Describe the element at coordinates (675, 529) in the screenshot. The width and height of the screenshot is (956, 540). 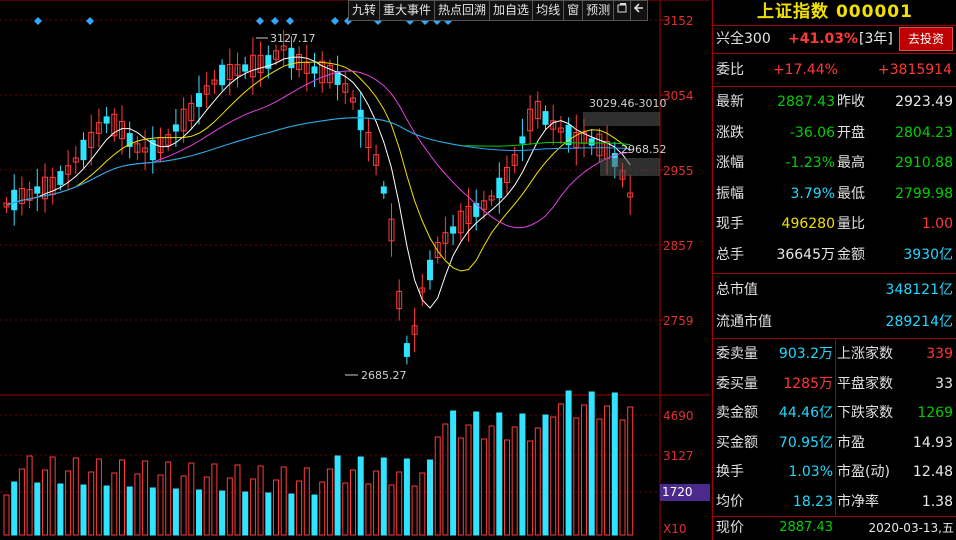
I see `volume-multiplier: X10` at that location.